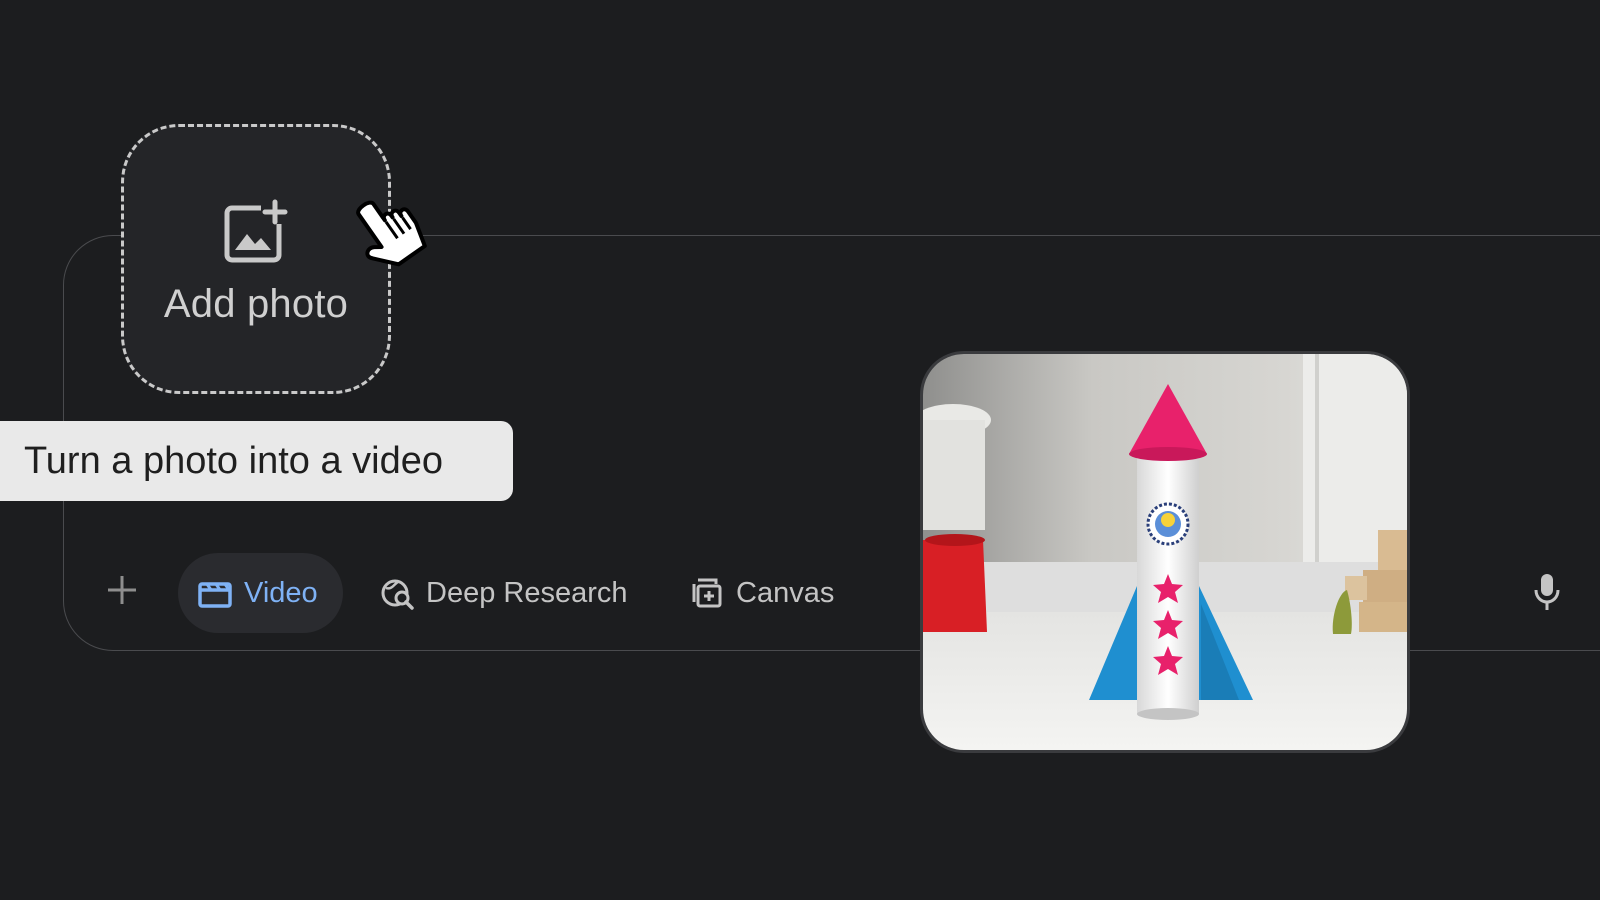 This screenshot has height=900, width=1600. What do you see at coordinates (215, 595) in the screenshot?
I see `clapperboard-icon` at bounding box center [215, 595].